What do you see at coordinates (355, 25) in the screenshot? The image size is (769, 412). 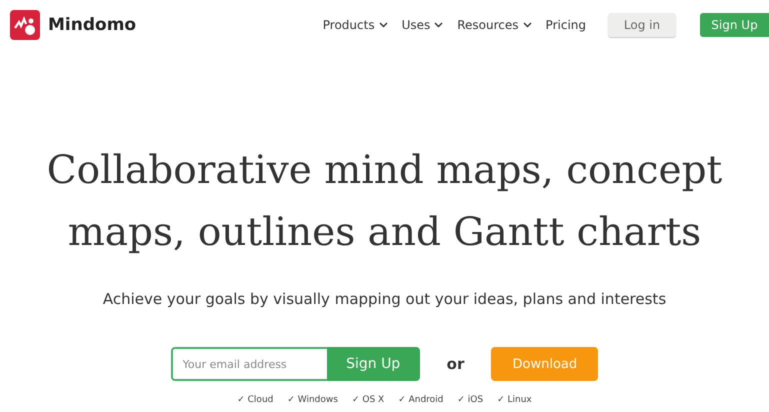 I see `nav-link: Products` at bounding box center [355, 25].